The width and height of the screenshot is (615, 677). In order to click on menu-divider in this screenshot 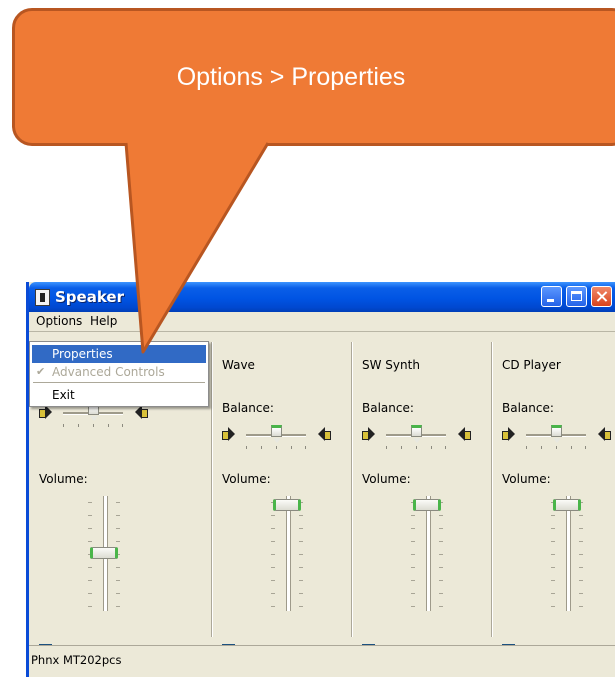, I will do `click(119, 382)`.